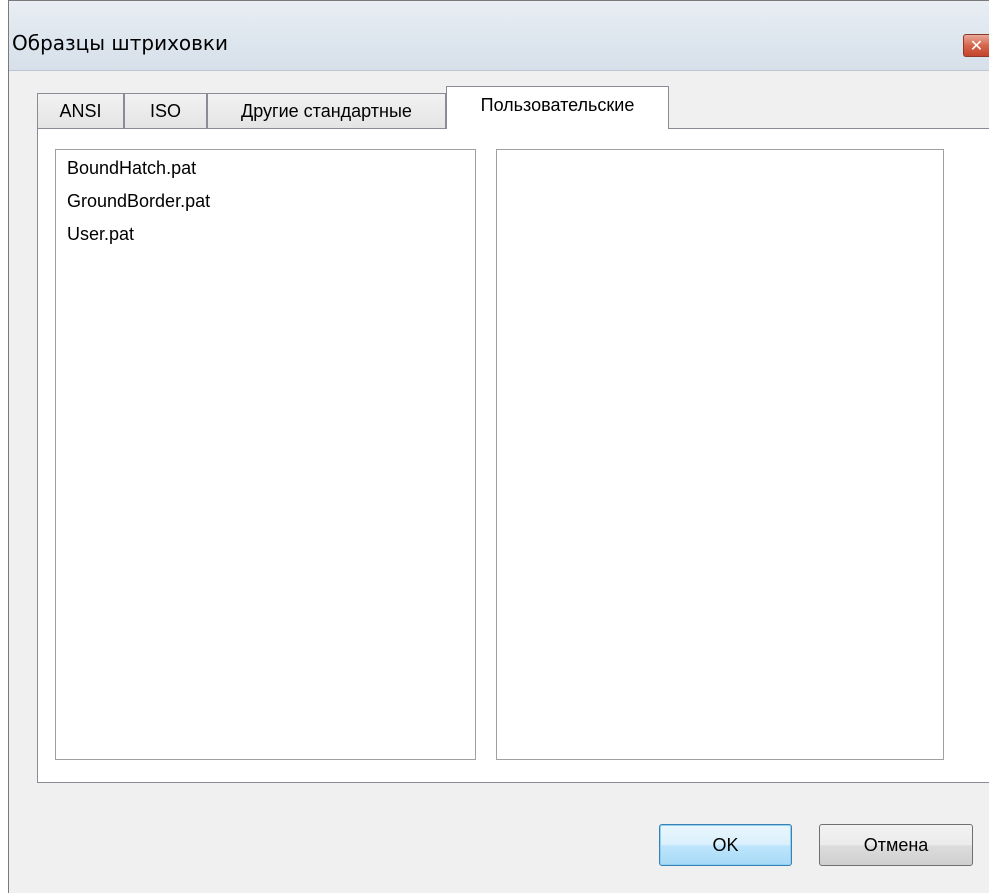 This screenshot has width=989, height=893. I want to click on tab-custom-label: Пользовательские, so click(557, 105).